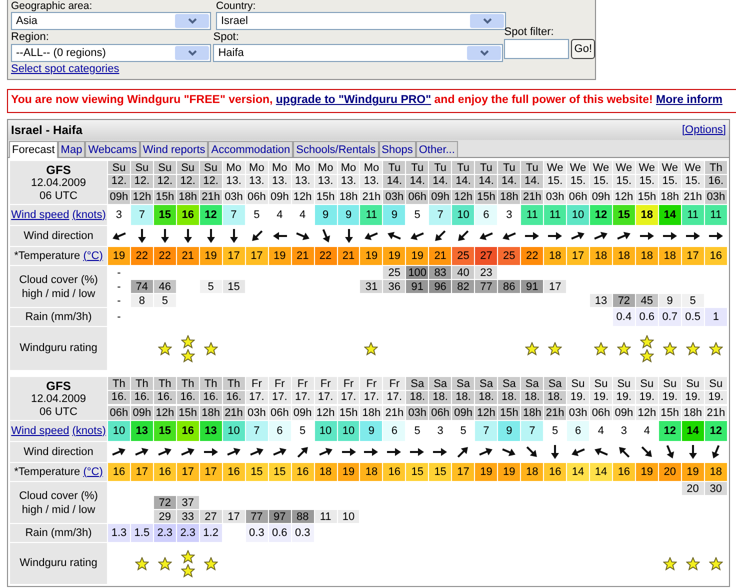 The image size is (736, 588). What do you see at coordinates (704, 130) in the screenshot?
I see `options-link: [Options]` at bounding box center [704, 130].